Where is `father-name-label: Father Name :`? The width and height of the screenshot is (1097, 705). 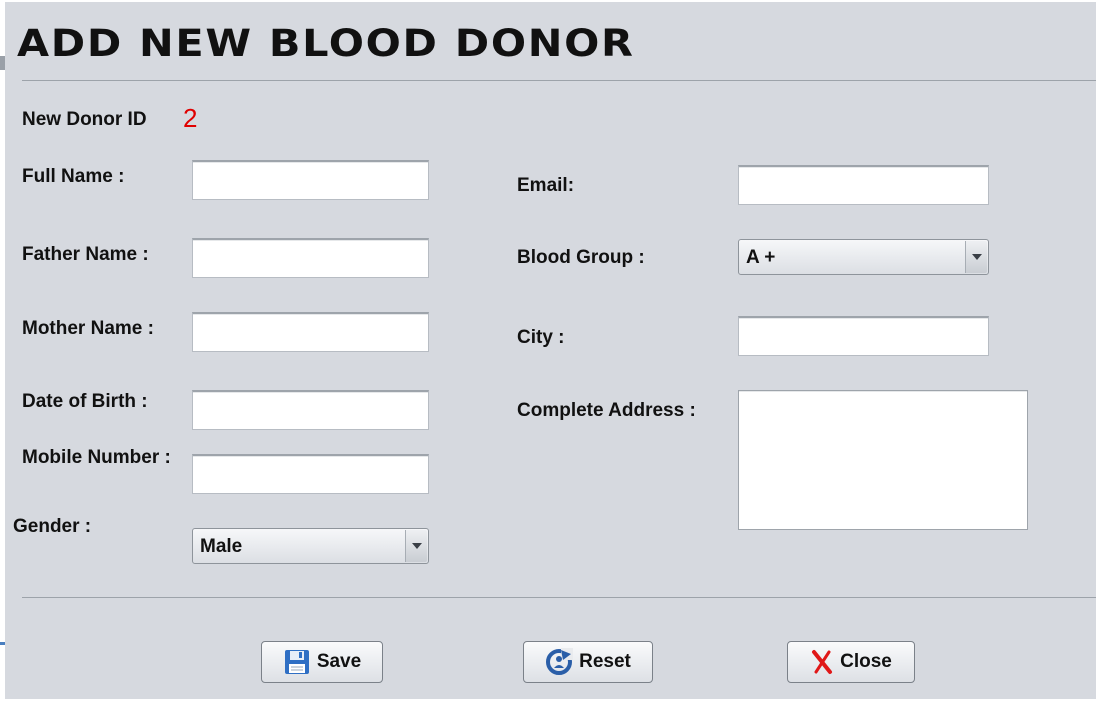 father-name-label: Father Name : is located at coordinates (85, 254).